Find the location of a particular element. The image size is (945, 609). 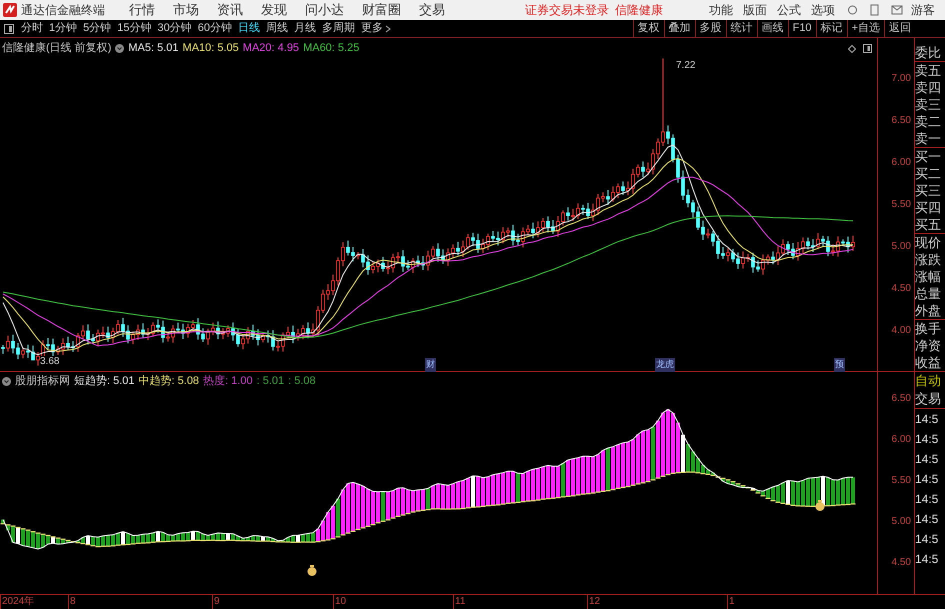

menu-item: 交易 is located at coordinates (432, 10).